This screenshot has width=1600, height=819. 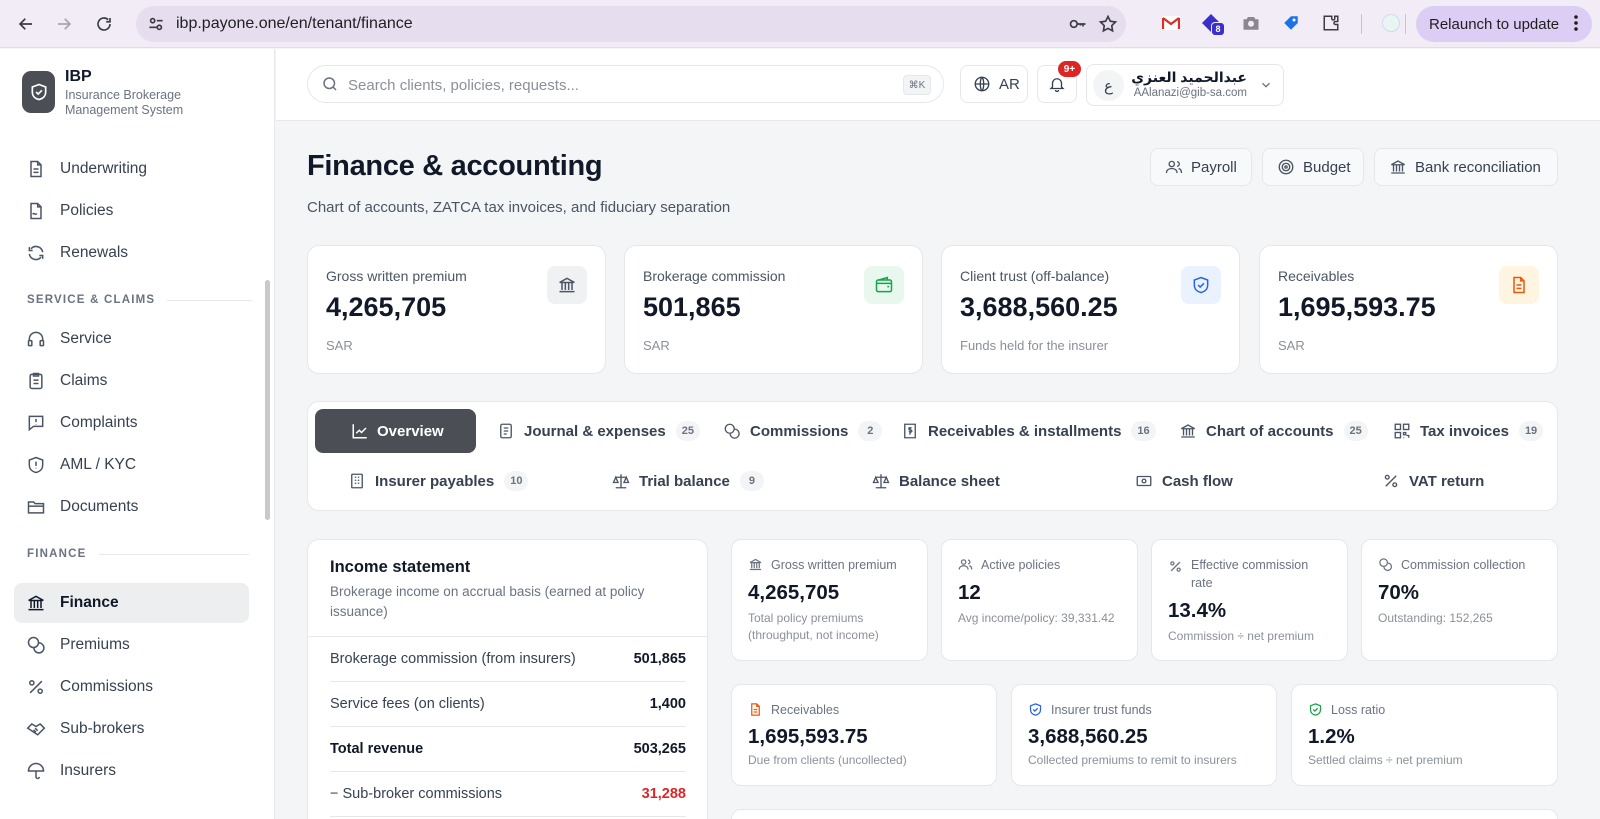 I want to click on stat-value: 1,695,593.75, so click(x=1357, y=307).